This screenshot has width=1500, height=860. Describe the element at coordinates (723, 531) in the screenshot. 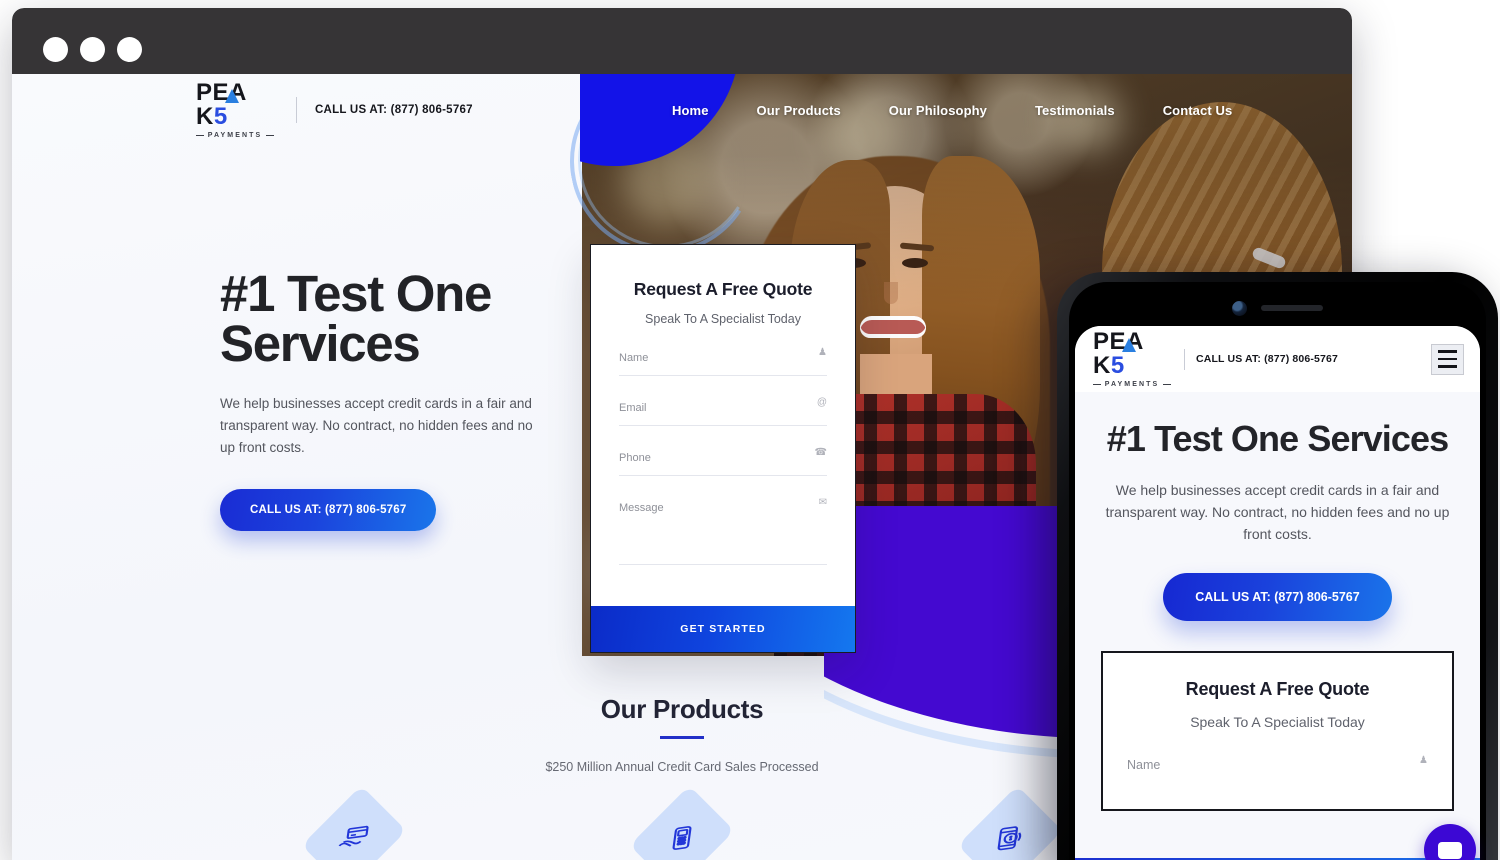

I see `message-field: Message ✉` at that location.